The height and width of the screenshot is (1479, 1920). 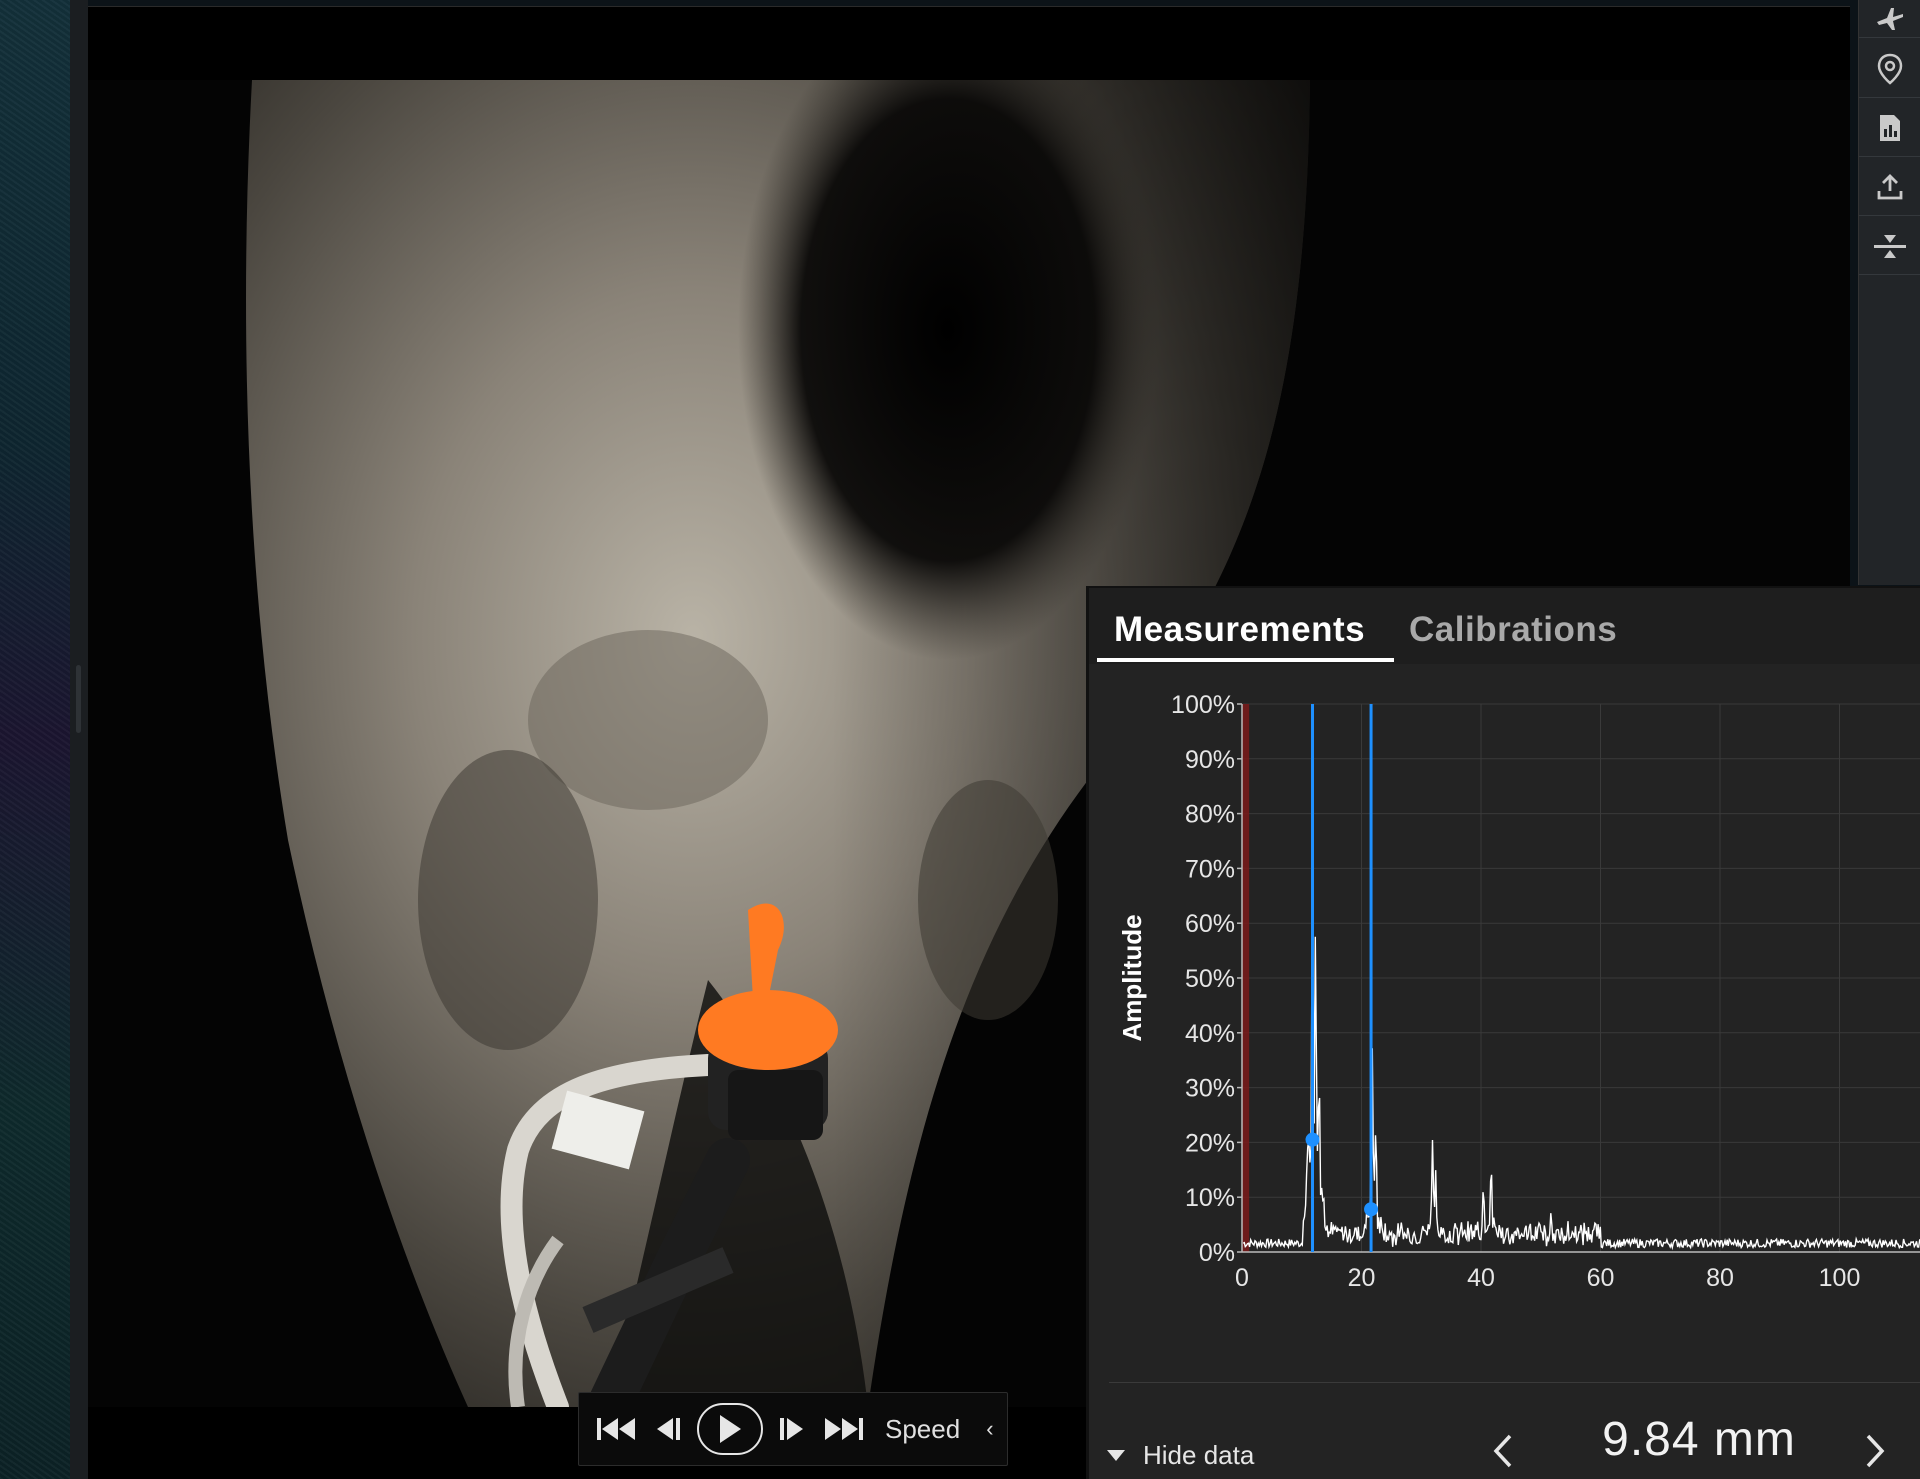 What do you see at coordinates (1210, 760) in the screenshot?
I see `y-tick-label: 90%` at bounding box center [1210, 760].